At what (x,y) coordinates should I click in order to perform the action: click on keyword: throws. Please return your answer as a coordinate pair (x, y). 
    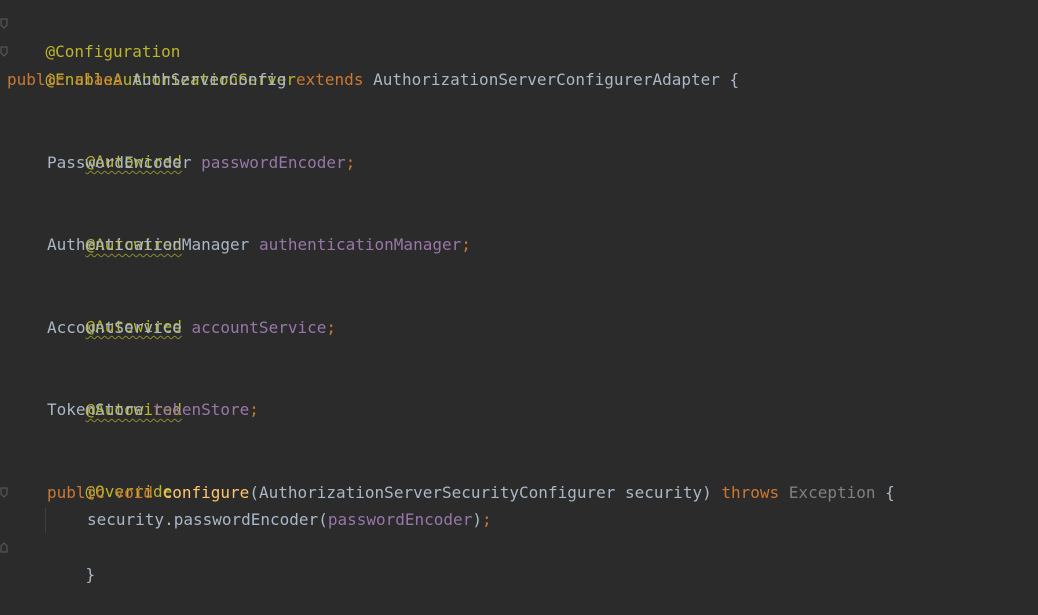
    Looking at the image, I should click on (750, 492).